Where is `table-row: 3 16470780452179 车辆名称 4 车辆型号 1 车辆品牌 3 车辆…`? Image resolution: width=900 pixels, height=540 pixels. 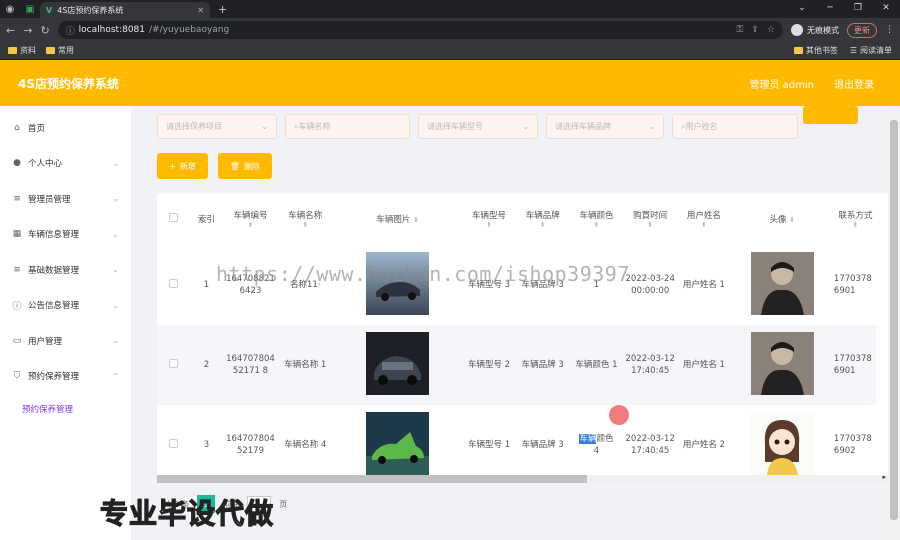 table-row: 3 16470780452179 车辆名称 4 车辆型号 1 车辆品牌 3 车辆… is located at coordinates (517, 444).